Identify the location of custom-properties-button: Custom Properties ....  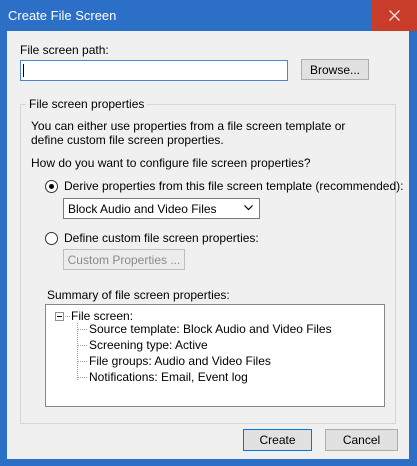
(124, 259).